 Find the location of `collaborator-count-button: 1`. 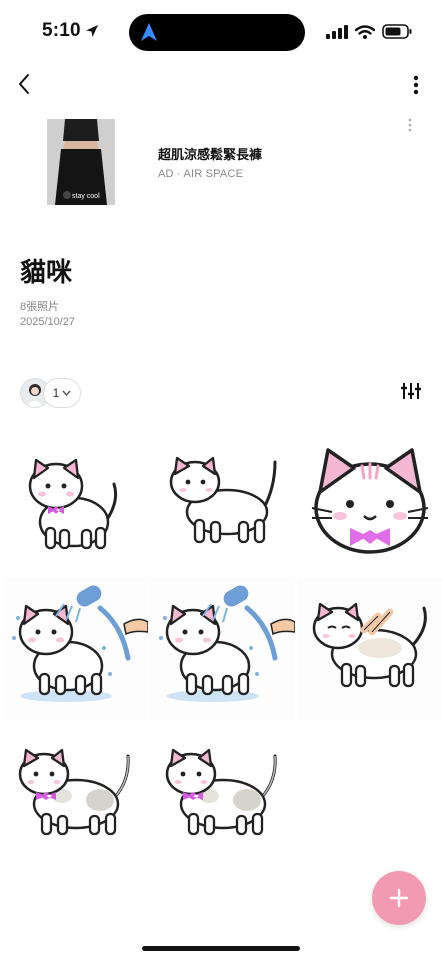

collaborator-count-button: 1 is located at coordinates (62, 393).